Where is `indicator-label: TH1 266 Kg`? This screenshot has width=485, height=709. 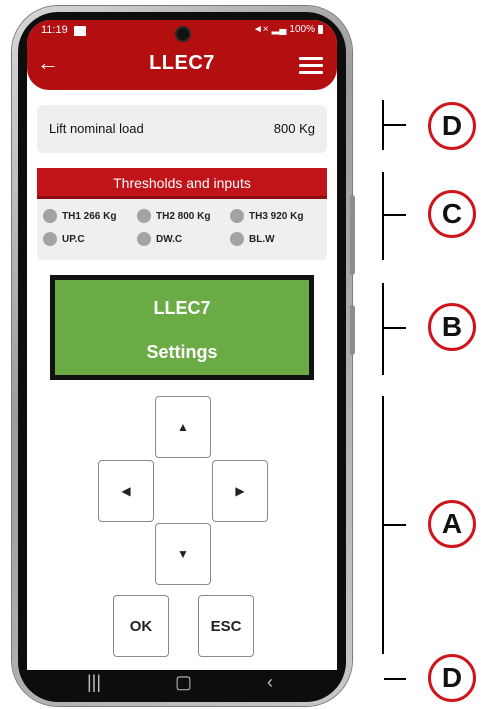
indicator-label: TH1 266 Kg is located at coordinates (89, 216).